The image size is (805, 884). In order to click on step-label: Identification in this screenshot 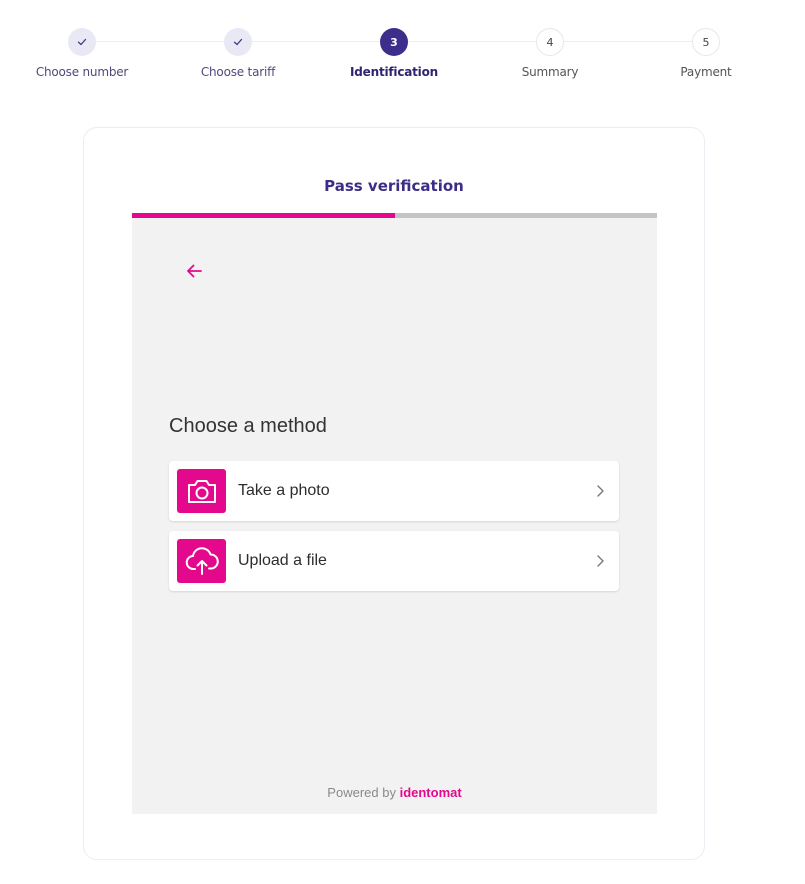, I will do `click(394, 72)`.